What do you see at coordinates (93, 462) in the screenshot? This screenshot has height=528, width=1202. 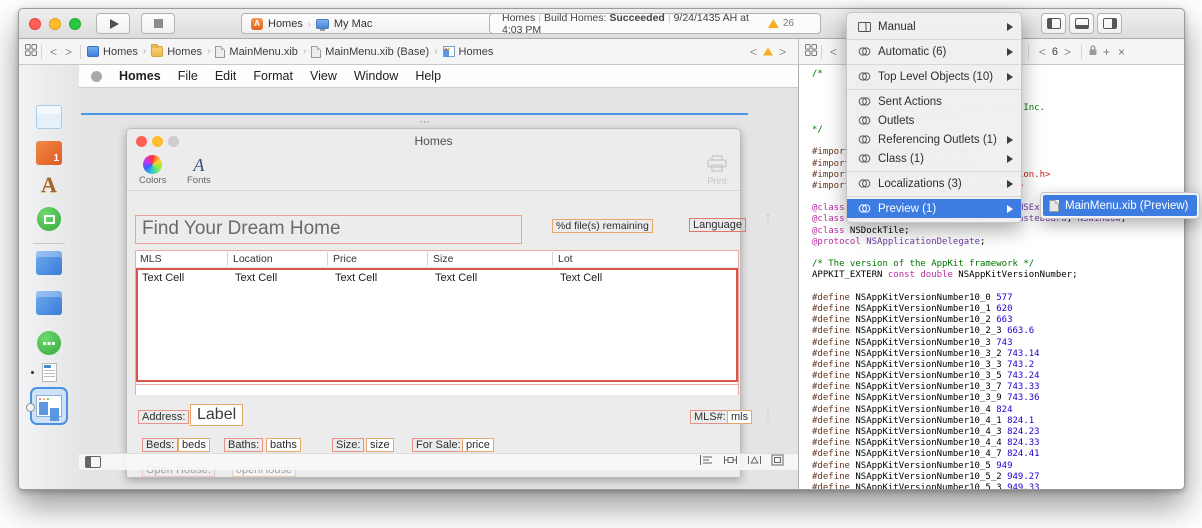 I see `document-outline-toggle` at bounding box center [93, 462].